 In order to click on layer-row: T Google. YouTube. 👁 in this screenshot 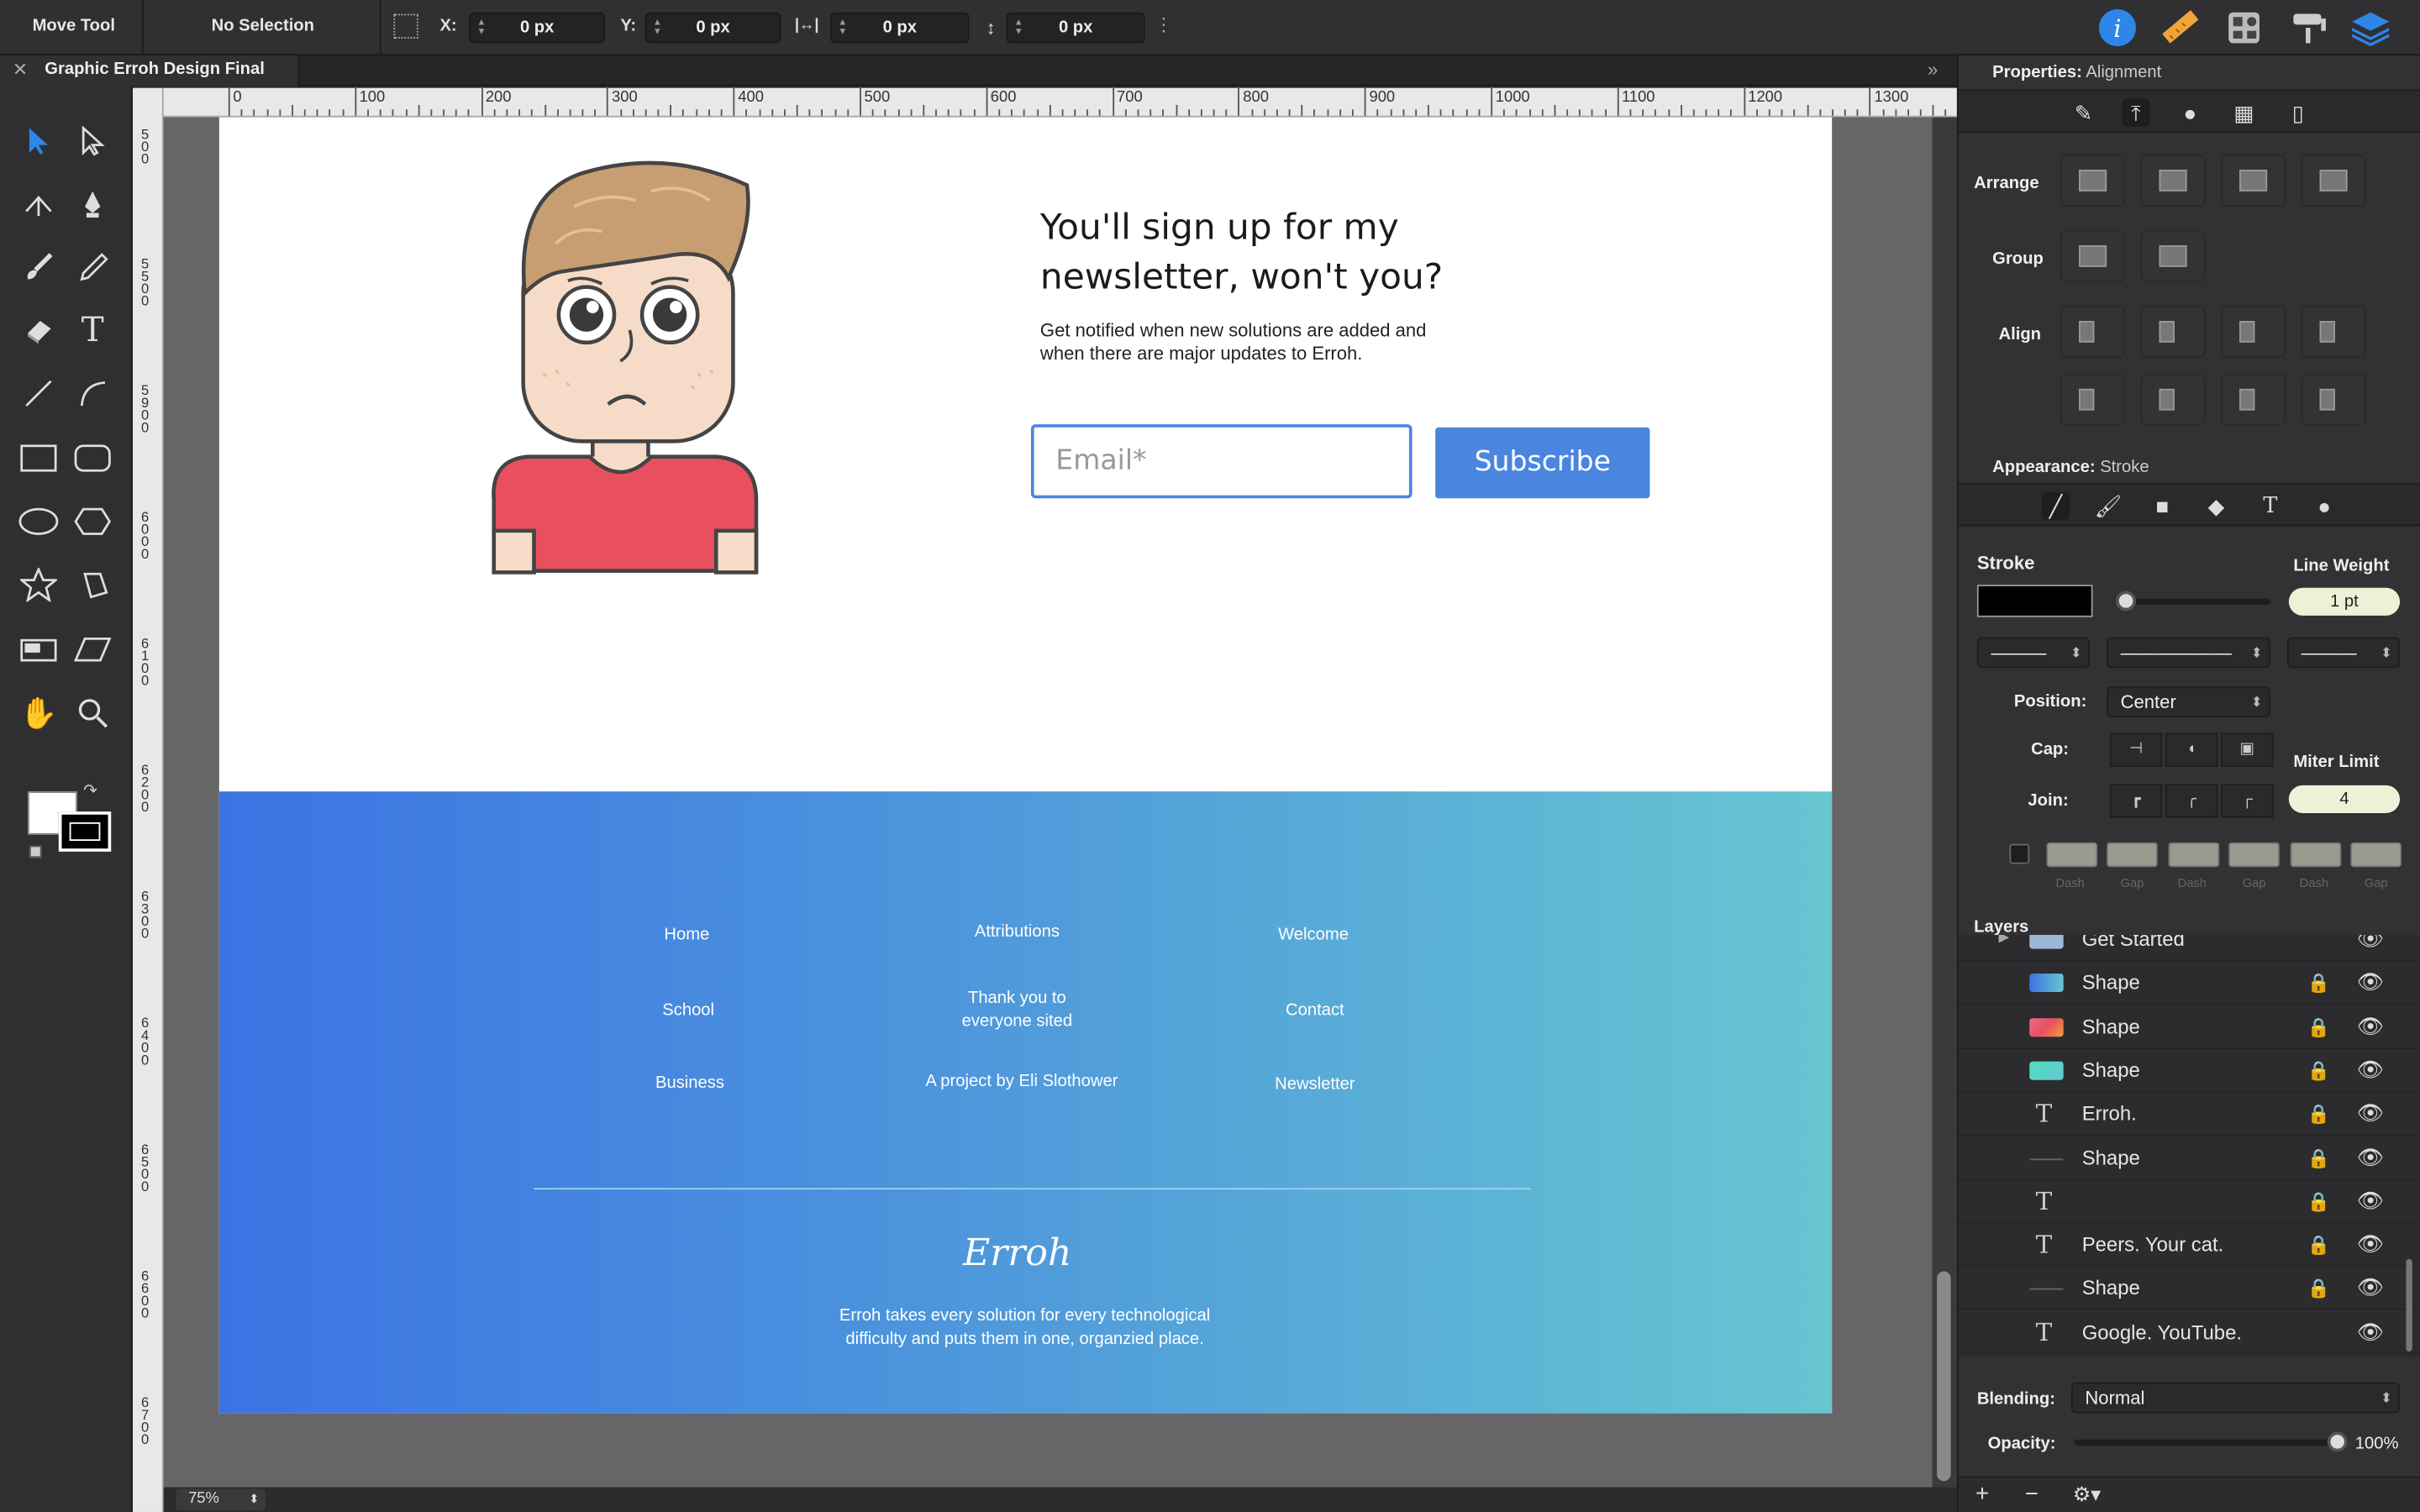, I will do `click(2189, 1333)`.